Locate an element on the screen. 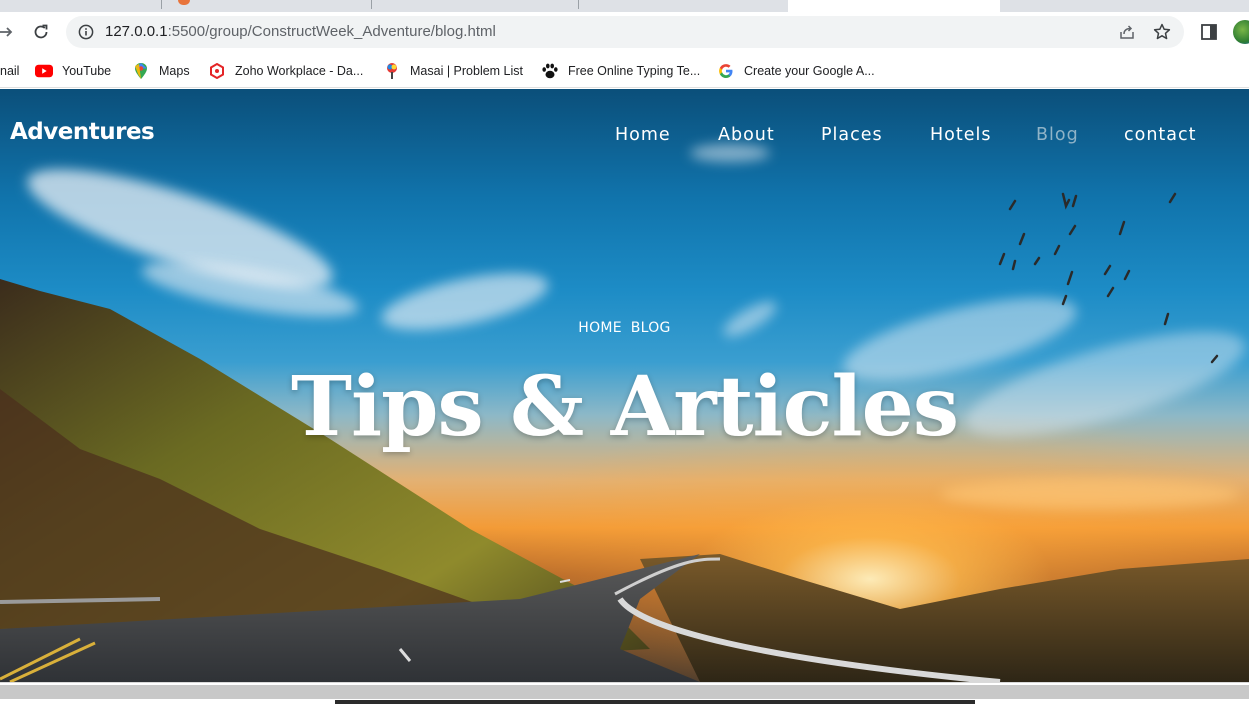 Image resolution: width=1249 pixels, height=704 pixels. bookmark-label: nail is located at coordinates (10, 71).